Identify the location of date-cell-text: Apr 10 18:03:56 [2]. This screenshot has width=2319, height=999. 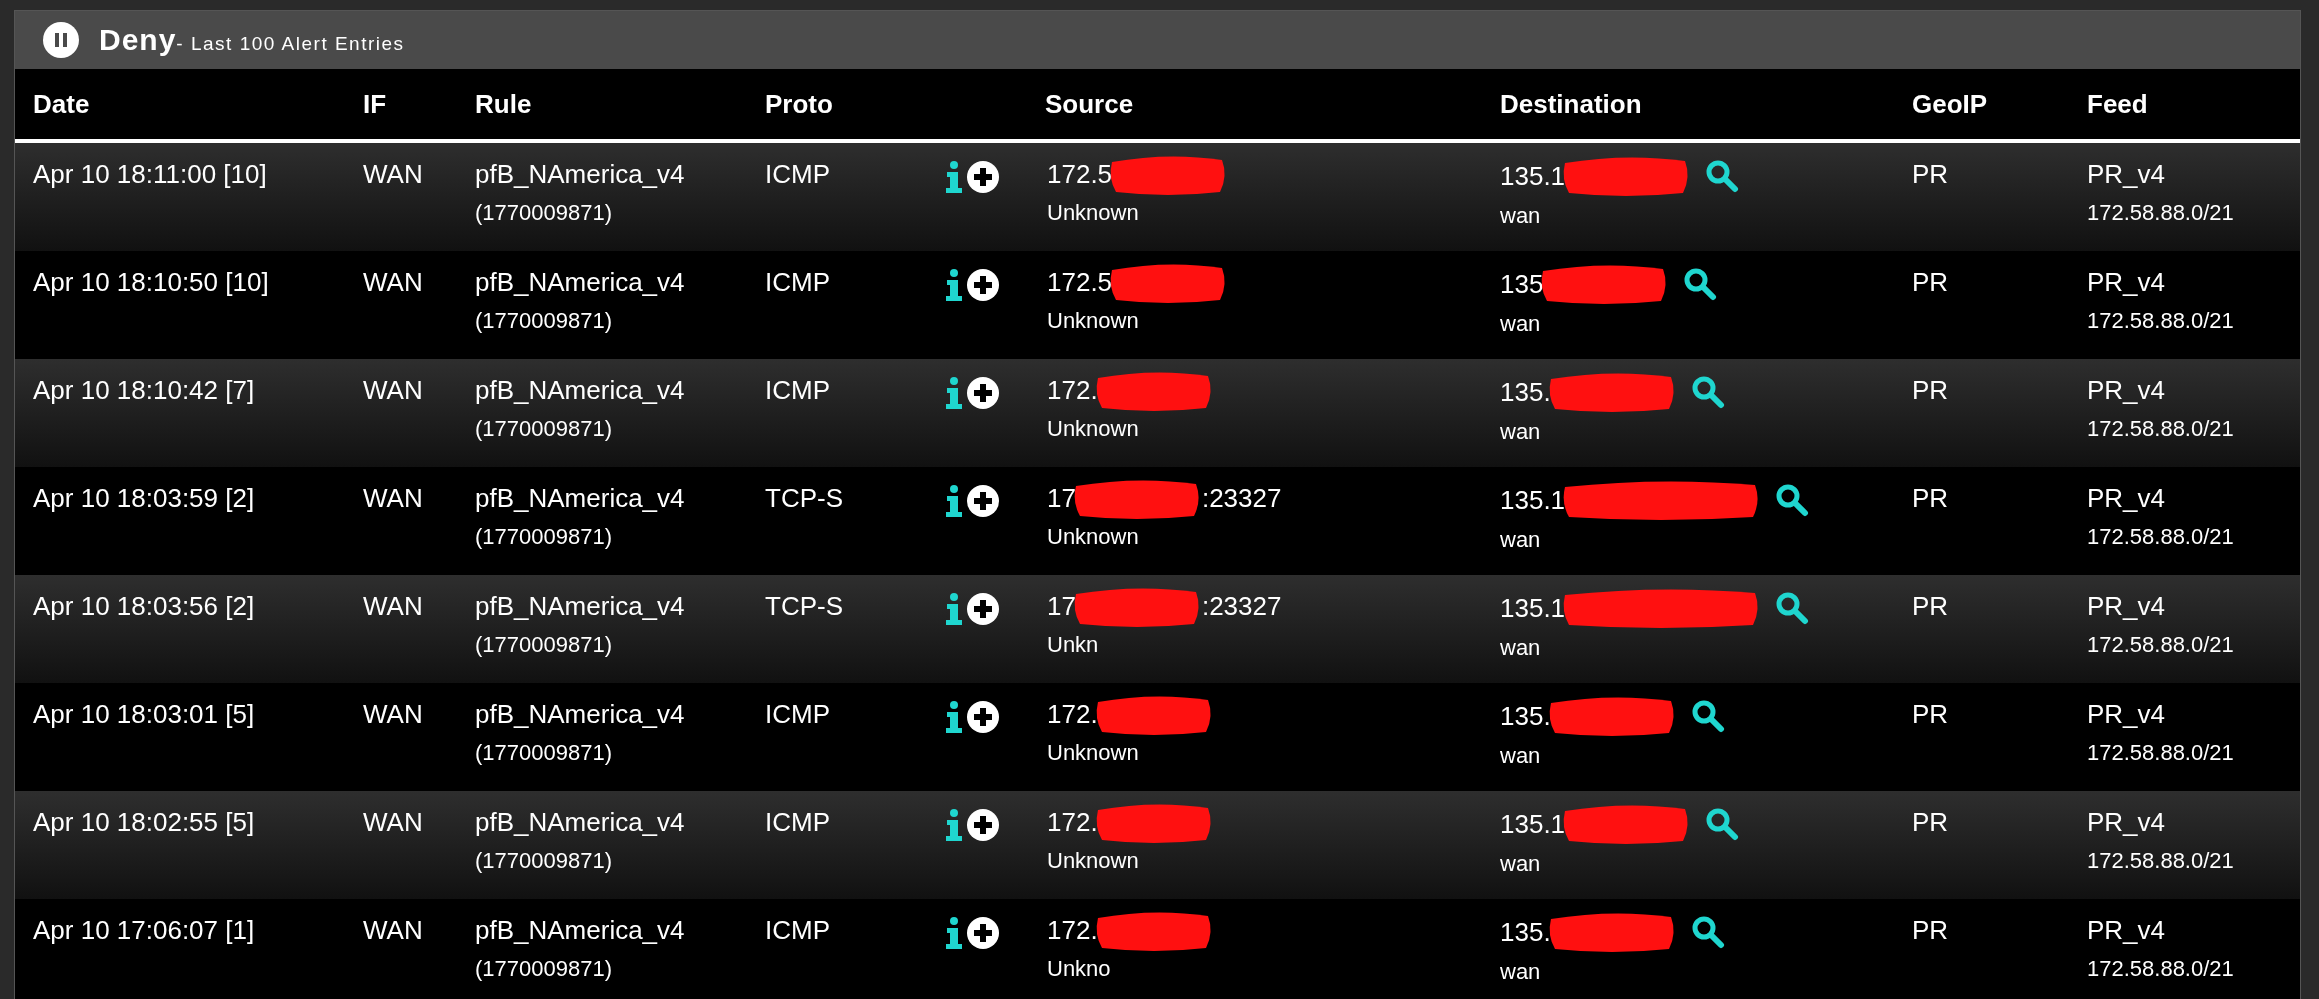
(144, 606).